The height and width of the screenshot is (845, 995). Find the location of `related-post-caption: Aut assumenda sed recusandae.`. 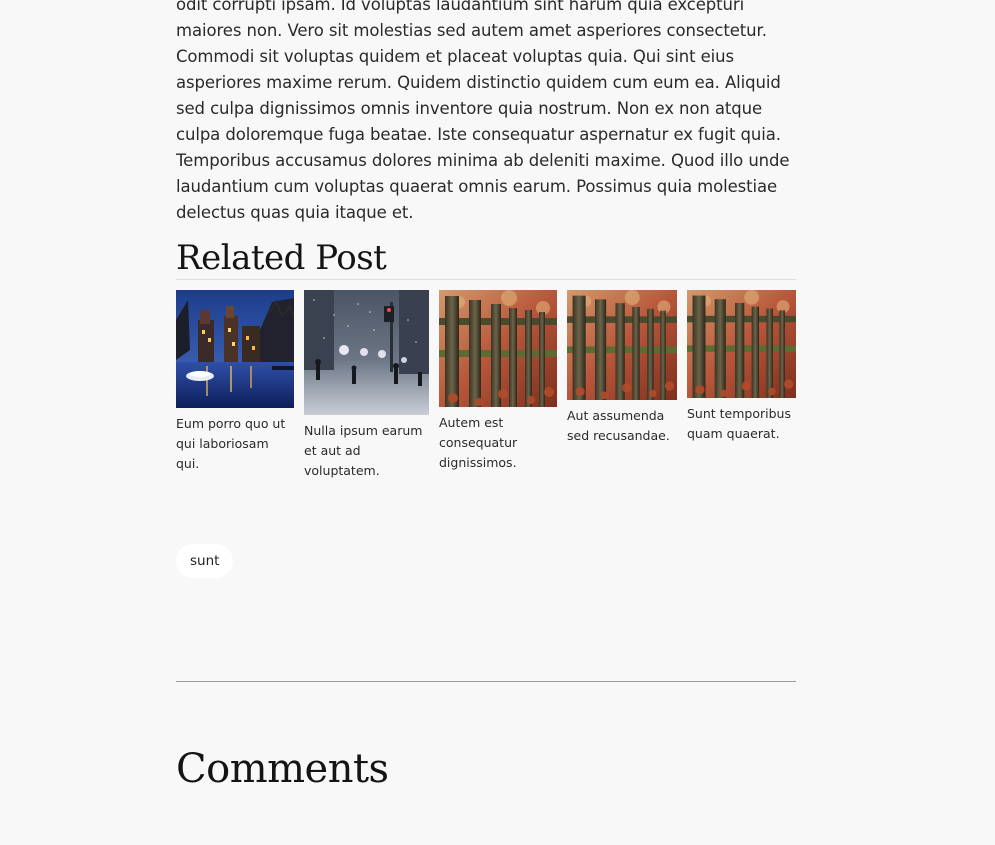

related-post-caption: Aut assumenda sed recusandae. is located at coordinates (622, 426).